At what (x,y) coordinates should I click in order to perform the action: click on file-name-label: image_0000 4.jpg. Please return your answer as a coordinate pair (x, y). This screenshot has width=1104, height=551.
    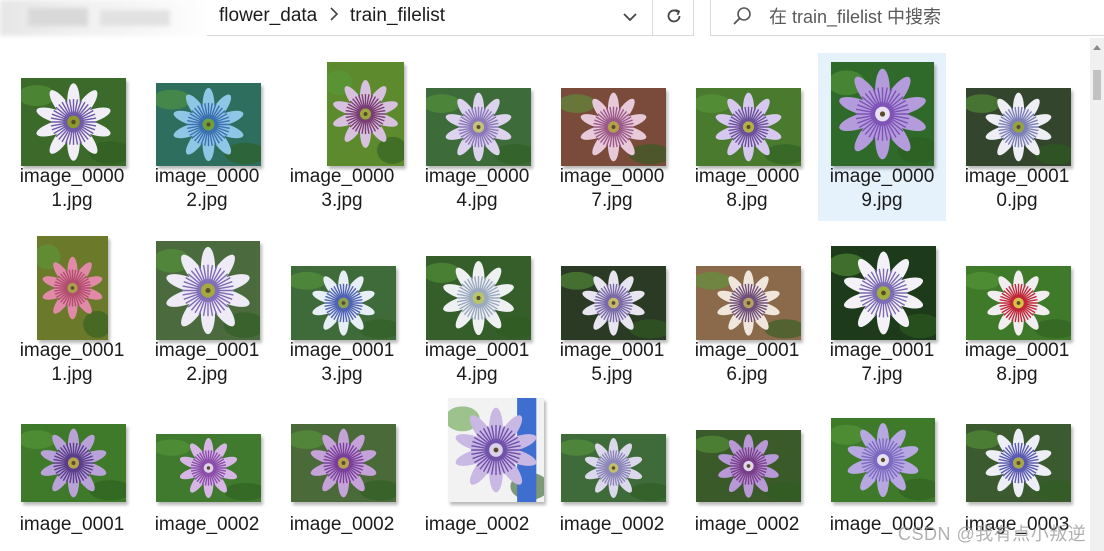
    Looking at the image, I should click on (477, 188).